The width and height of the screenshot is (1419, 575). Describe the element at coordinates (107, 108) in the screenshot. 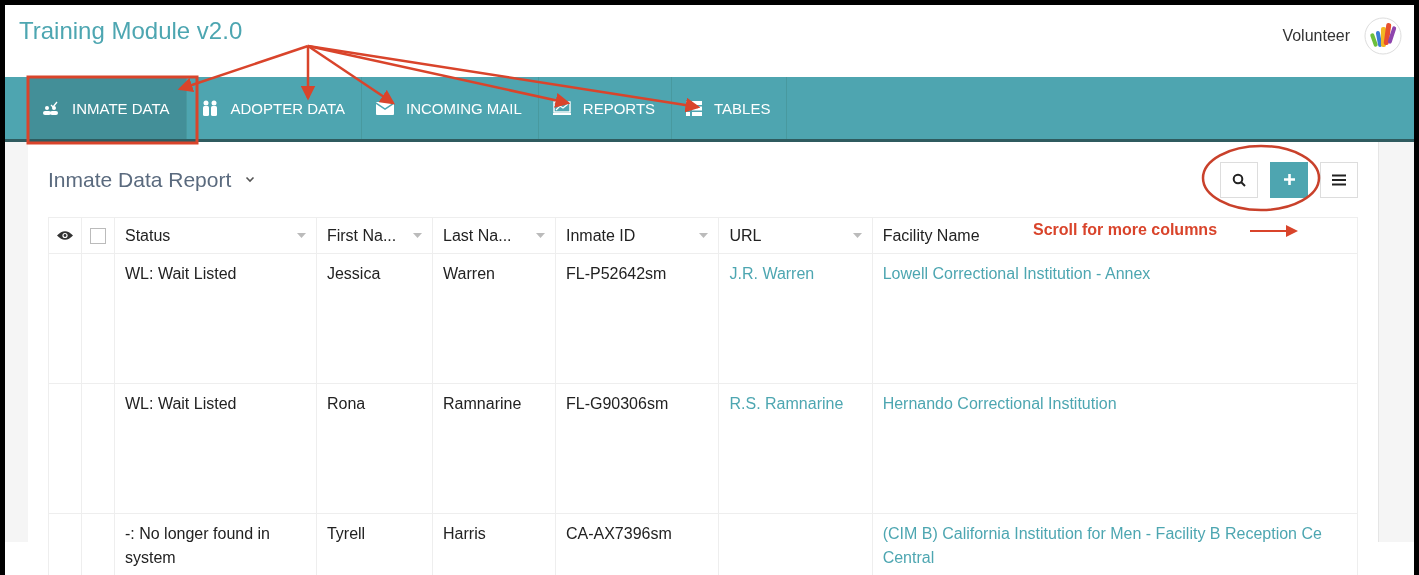

I see `nav-tab: INMATE DATA` at that location.